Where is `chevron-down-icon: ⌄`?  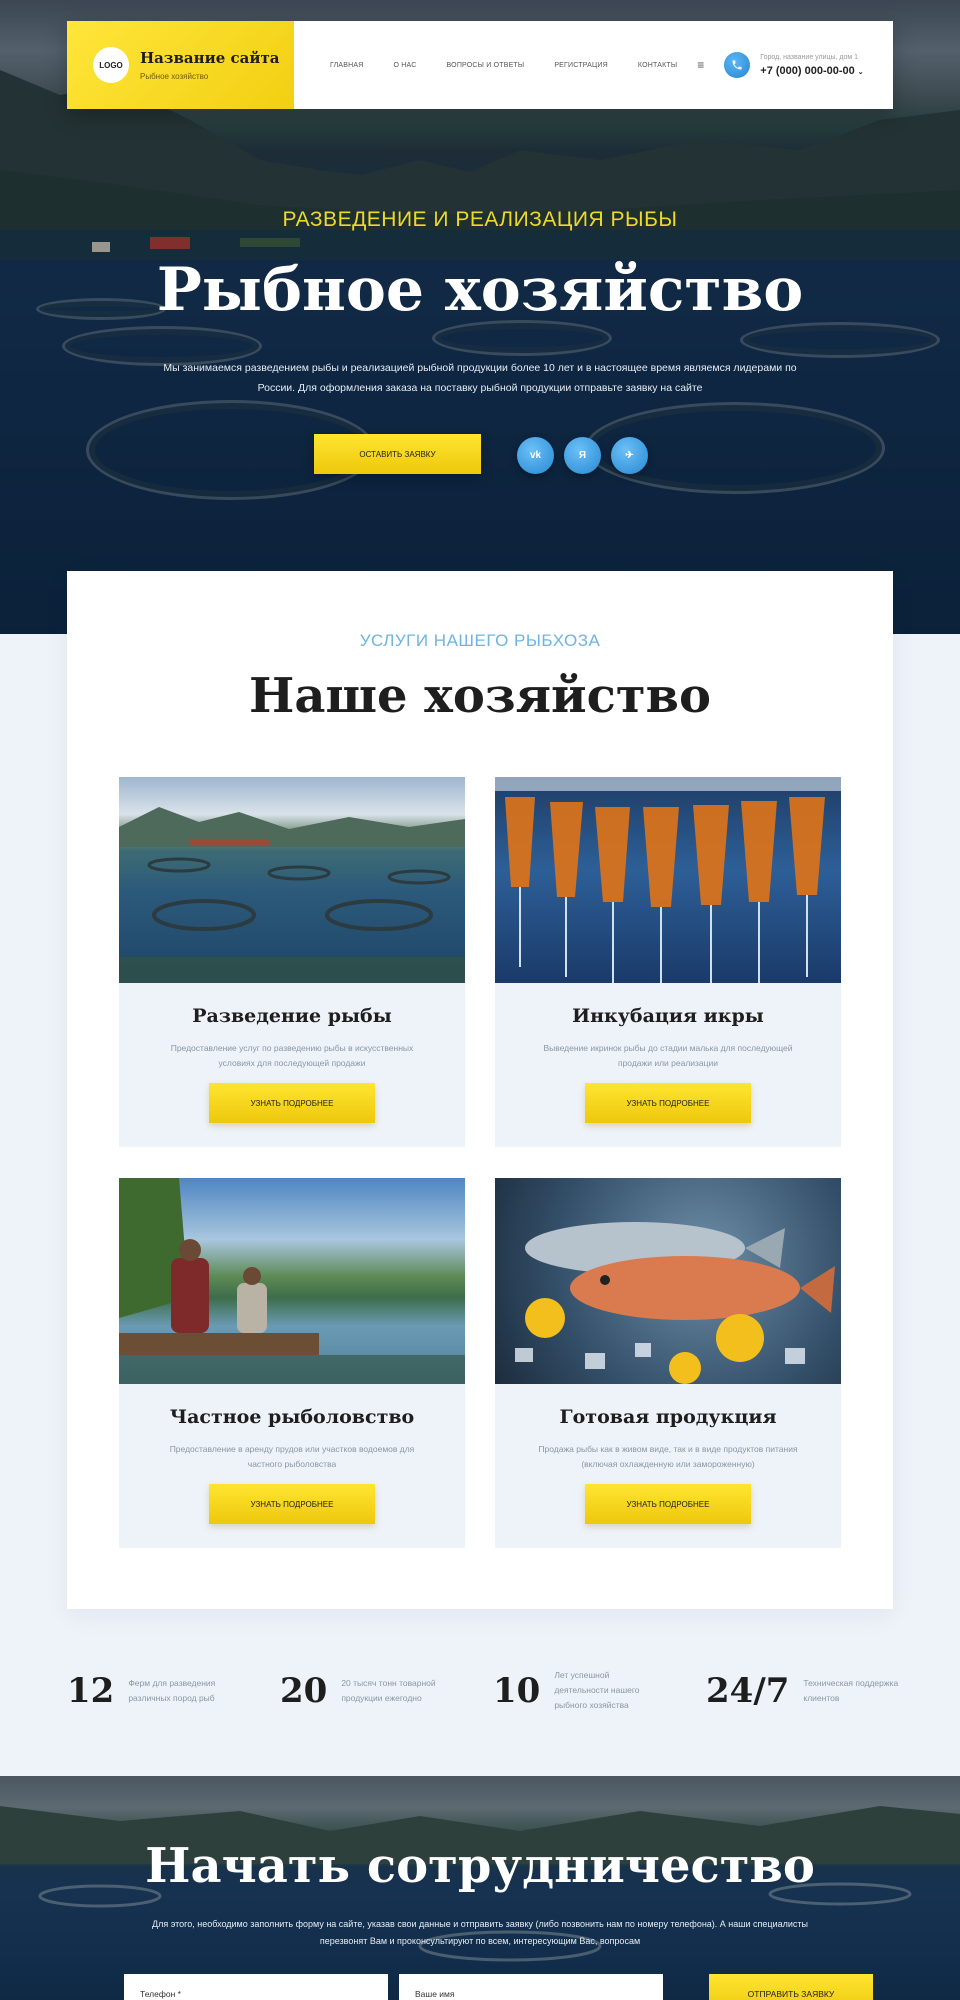
chevron-down-icon: ⌄ is located at coordinates (861, 72).